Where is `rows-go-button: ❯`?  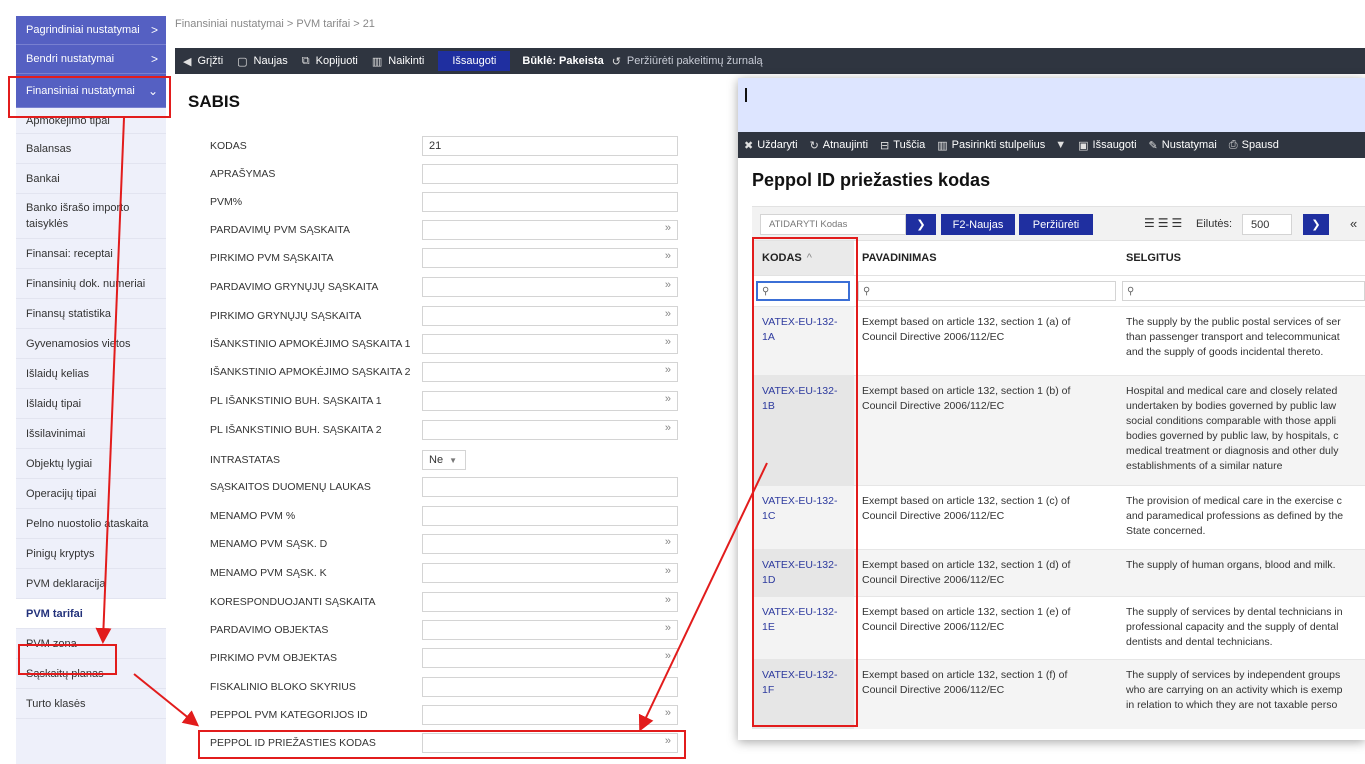 rows-go-button: ❯ is located at coordinates (1316, 224).